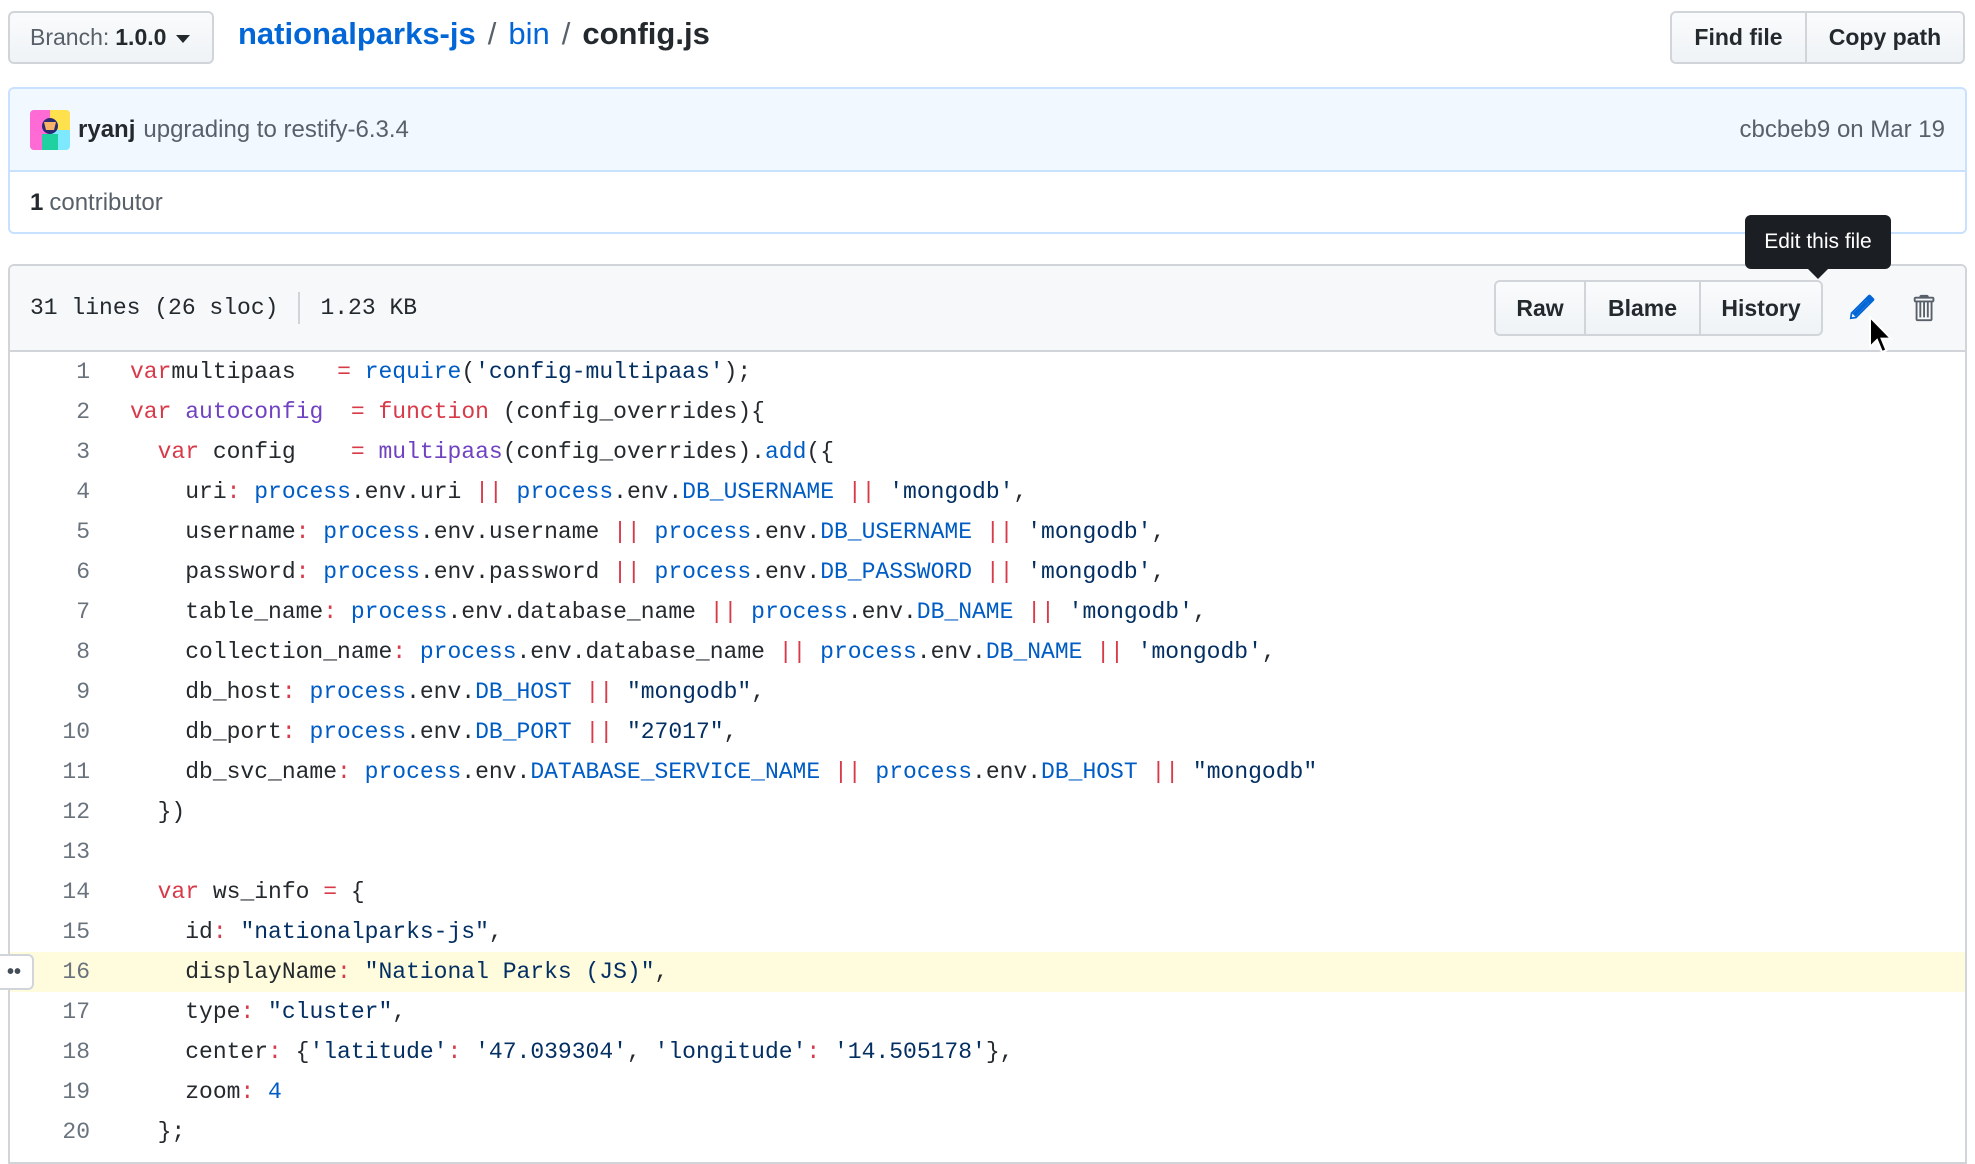  Describe the element at coordinates (523, 732) in the screenshot. I see `code-token: DB_PORT` at that location.